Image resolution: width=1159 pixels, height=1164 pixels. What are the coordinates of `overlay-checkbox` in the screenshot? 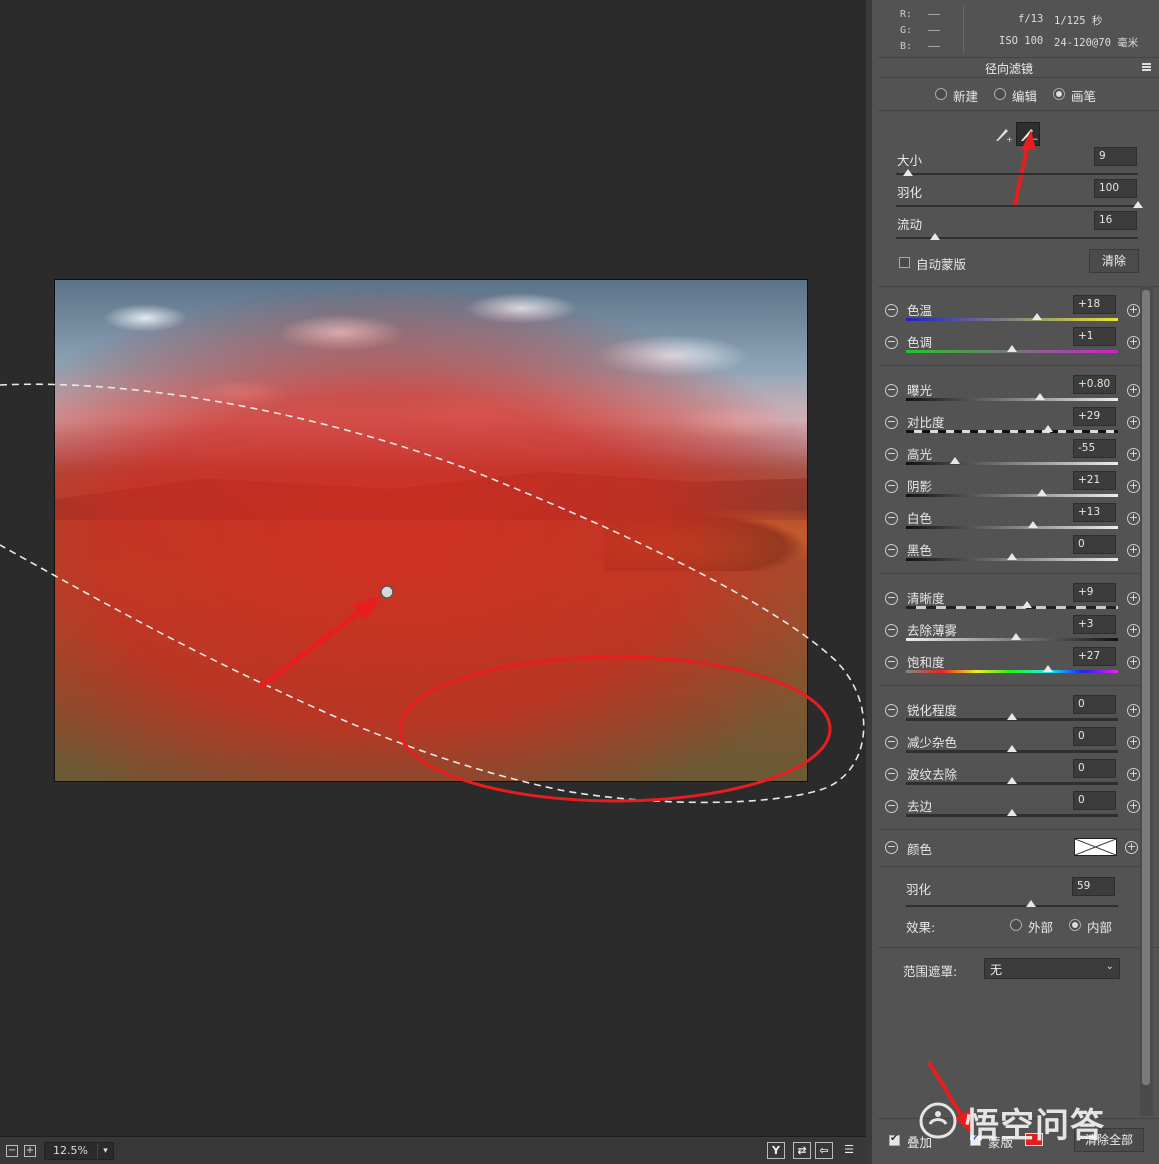 It's located at (894, 1139).